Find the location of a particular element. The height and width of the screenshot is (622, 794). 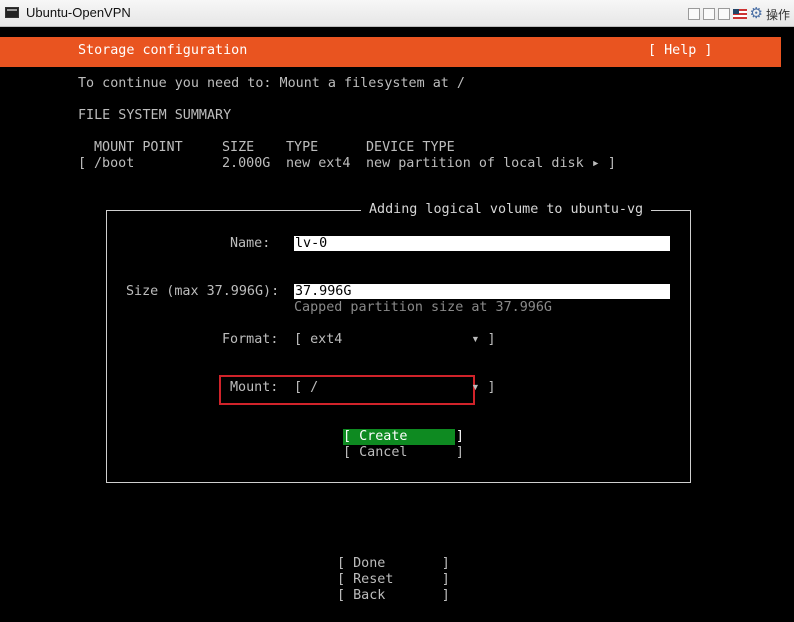

name-label: Name: is located at coordinates (250, 243).